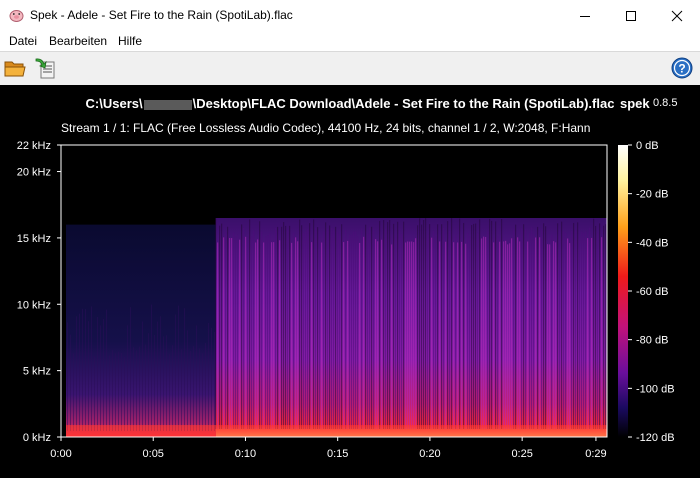 This screenshot has width=700, height=478. What do you see at coordinates (34, 305) in the screenshot?
I see `freq-tick-label: 10 kHz` at bounding box center [34, 305].